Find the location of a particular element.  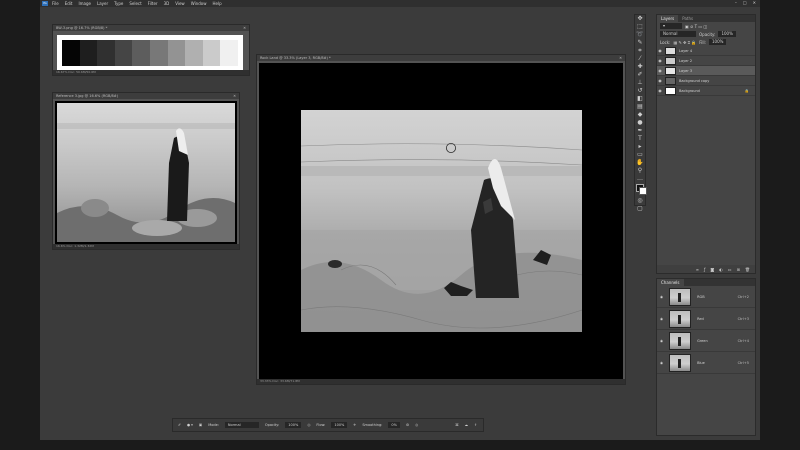

hand-tool-icon: ✋ is located at coordinates (640, 162).